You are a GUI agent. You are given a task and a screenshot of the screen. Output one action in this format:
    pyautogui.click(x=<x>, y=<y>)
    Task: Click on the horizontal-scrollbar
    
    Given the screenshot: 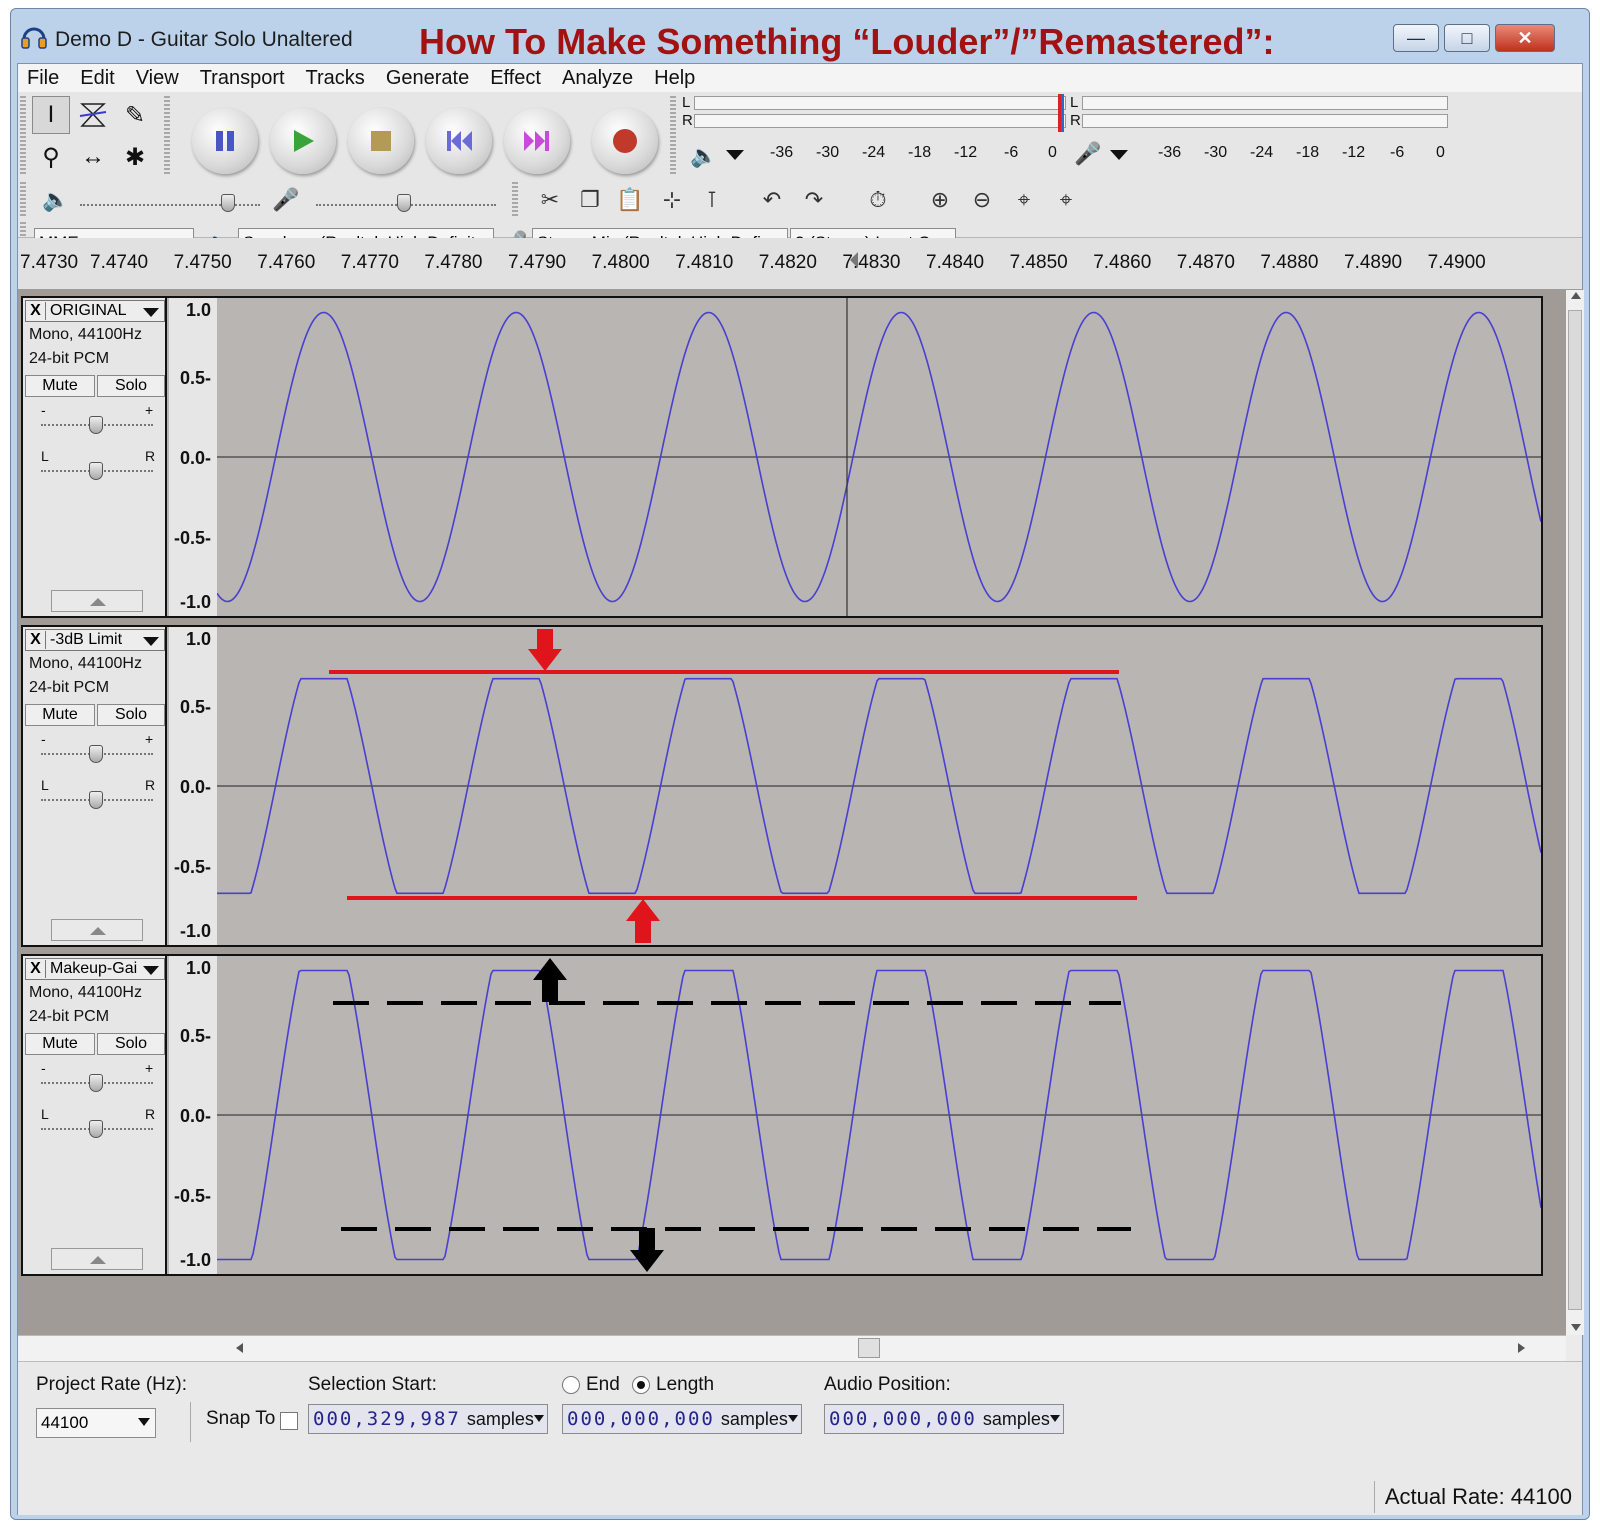 What is the action you would take?
    pyautogui.click(x=792, y=1348)
    